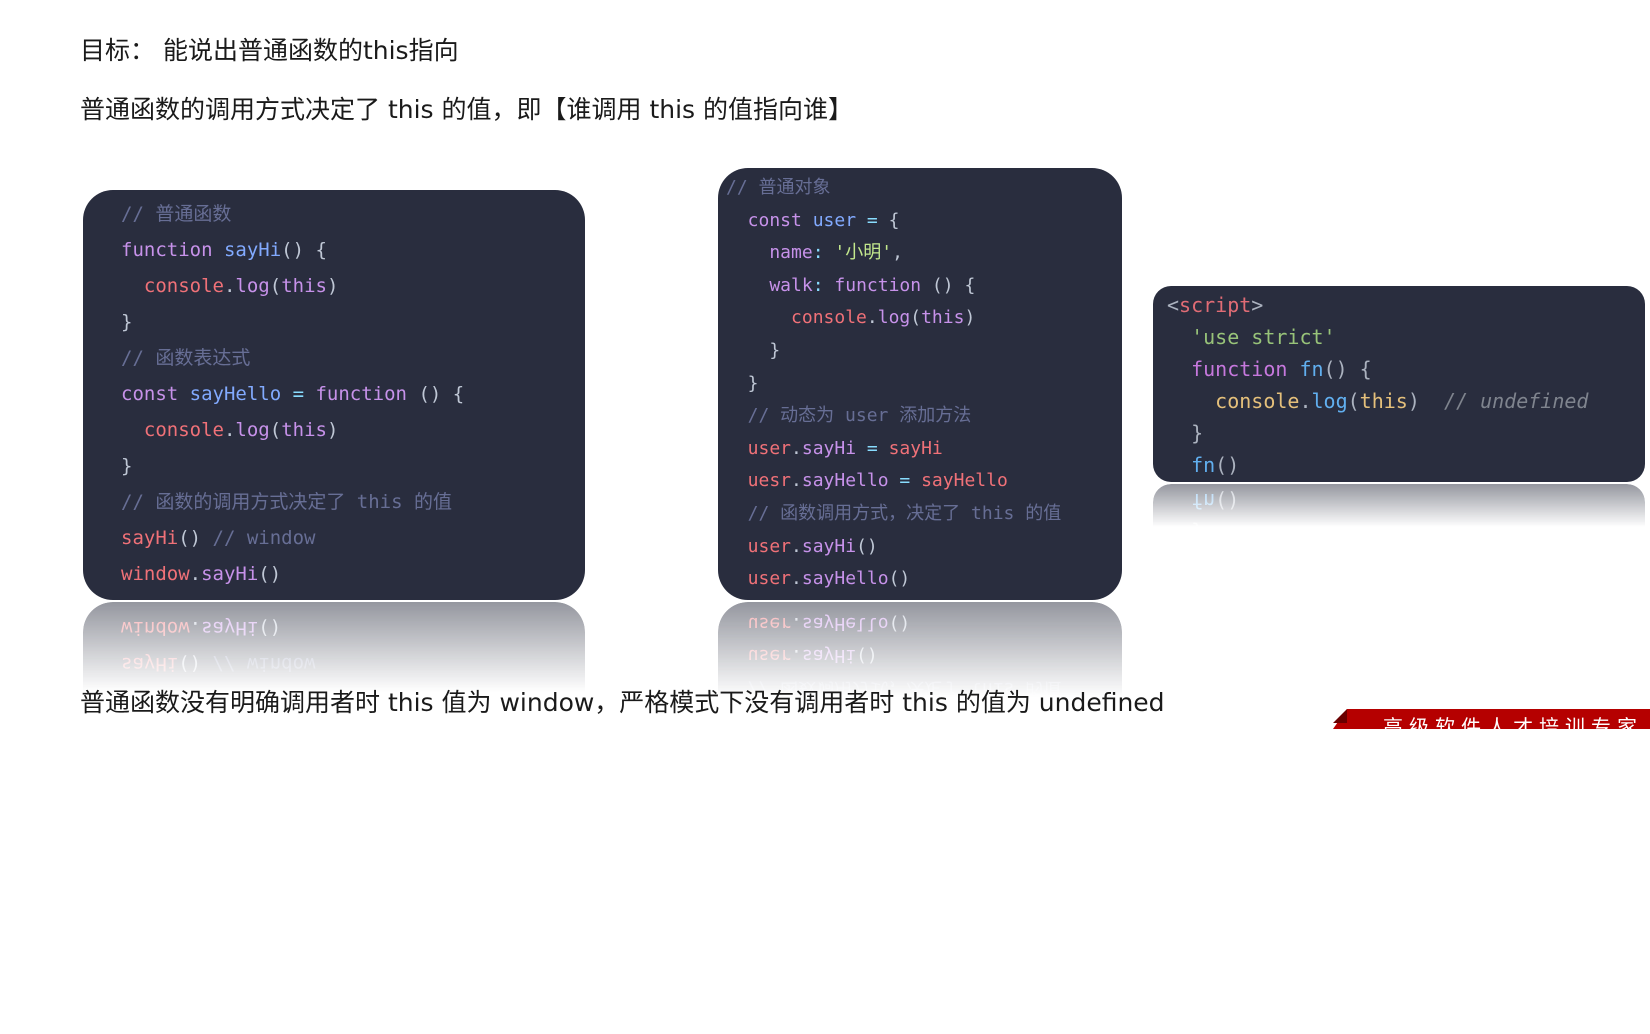  What do you see at coordinates (924, 514) in the screenshot?
I see `code-line: // 函数调用方式，决定了 this 的值` at bounding box center [924, 514].